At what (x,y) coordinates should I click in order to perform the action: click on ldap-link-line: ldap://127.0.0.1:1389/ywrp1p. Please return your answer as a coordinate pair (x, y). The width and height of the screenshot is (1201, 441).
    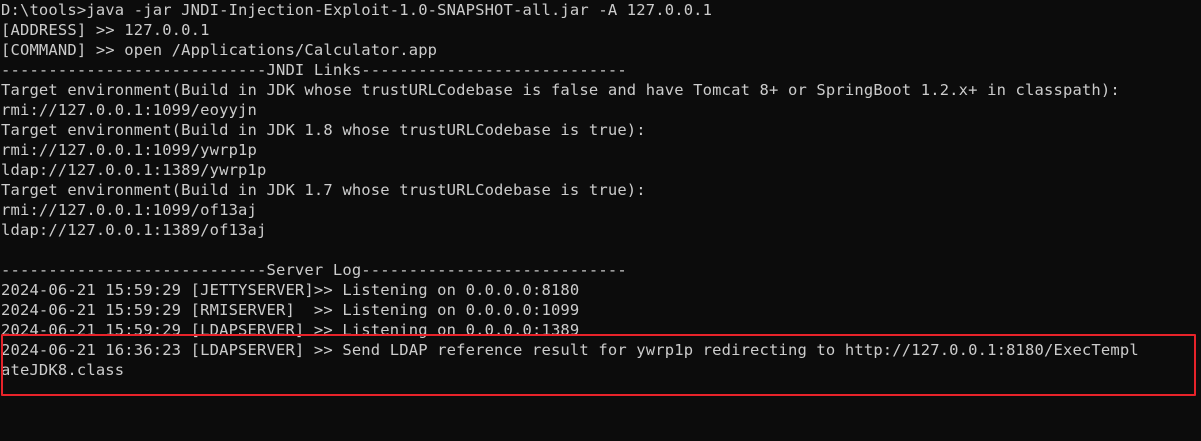
    Looking at the image, I should click on (134, 170).